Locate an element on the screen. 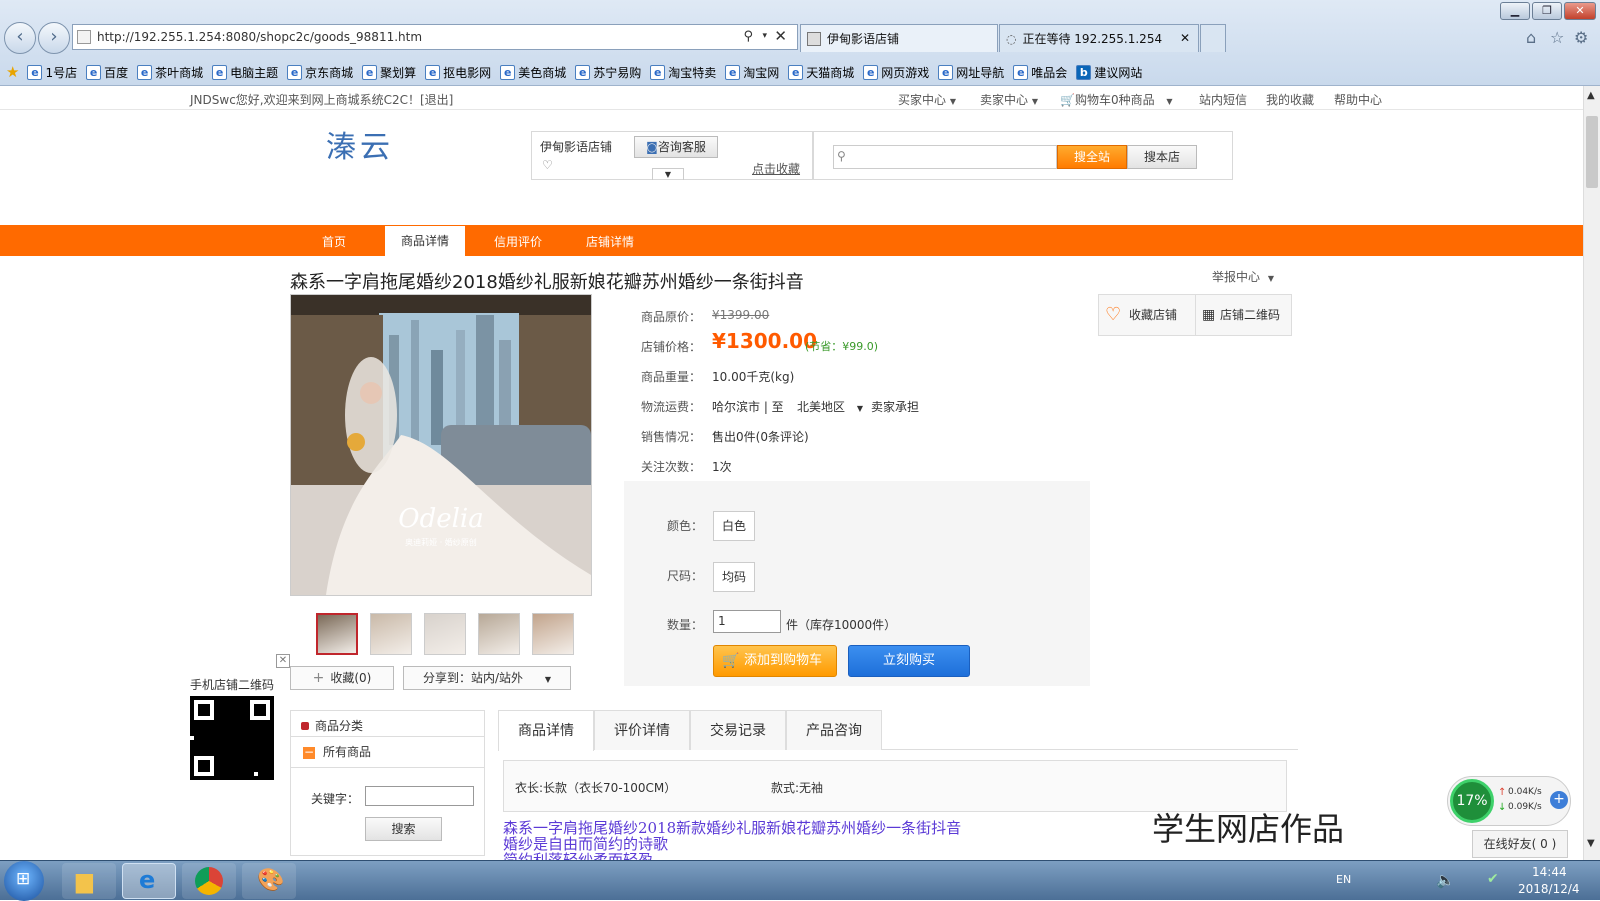 Image resolution: width=1600 pixels, height=901 pixels. favorite-link: e 美色商城 is located at coordinates (533, 72).